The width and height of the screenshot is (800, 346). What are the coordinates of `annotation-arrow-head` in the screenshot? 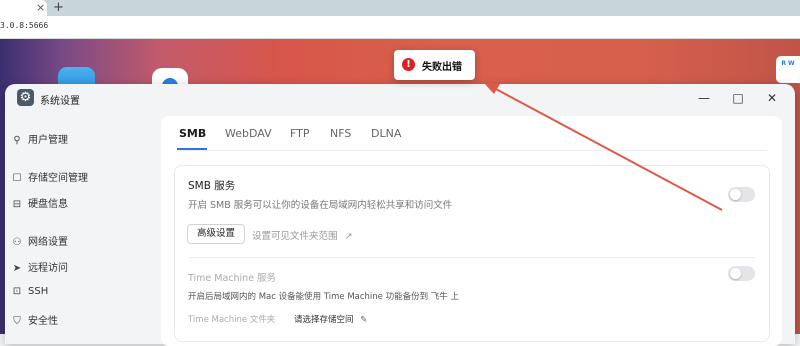 It's located at (492, 88).